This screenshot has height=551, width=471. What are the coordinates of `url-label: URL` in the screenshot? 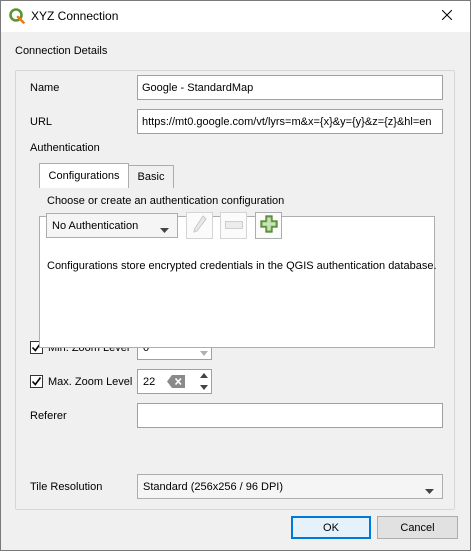 It's located at (41, 122).